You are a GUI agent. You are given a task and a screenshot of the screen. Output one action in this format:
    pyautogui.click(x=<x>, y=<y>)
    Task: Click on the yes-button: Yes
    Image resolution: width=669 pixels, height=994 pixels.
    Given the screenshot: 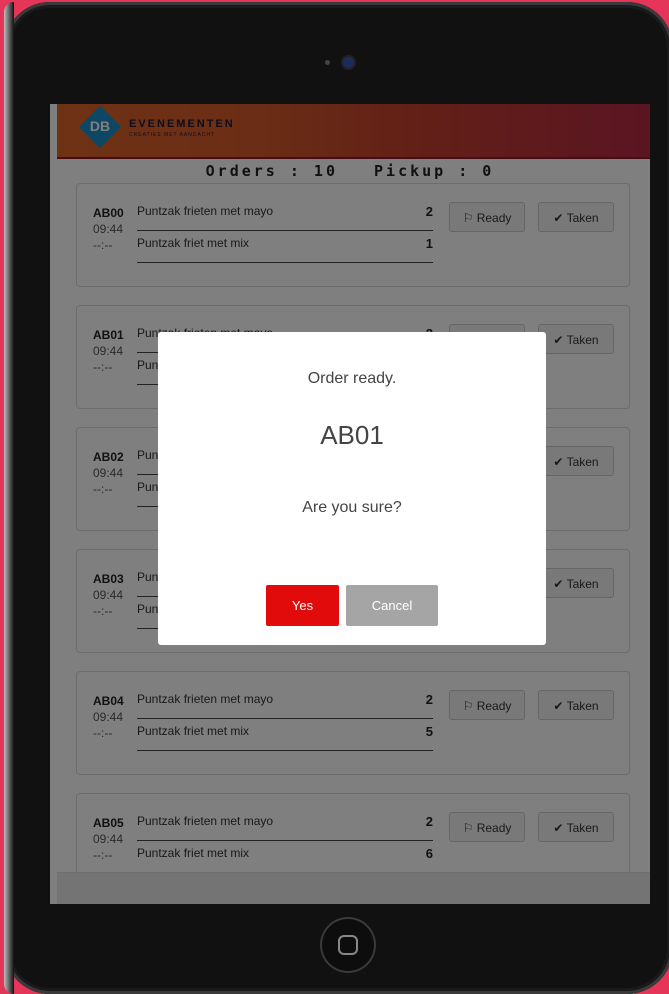 What is the action you would take?
    pyautogui.click(x=302, y=605)
    